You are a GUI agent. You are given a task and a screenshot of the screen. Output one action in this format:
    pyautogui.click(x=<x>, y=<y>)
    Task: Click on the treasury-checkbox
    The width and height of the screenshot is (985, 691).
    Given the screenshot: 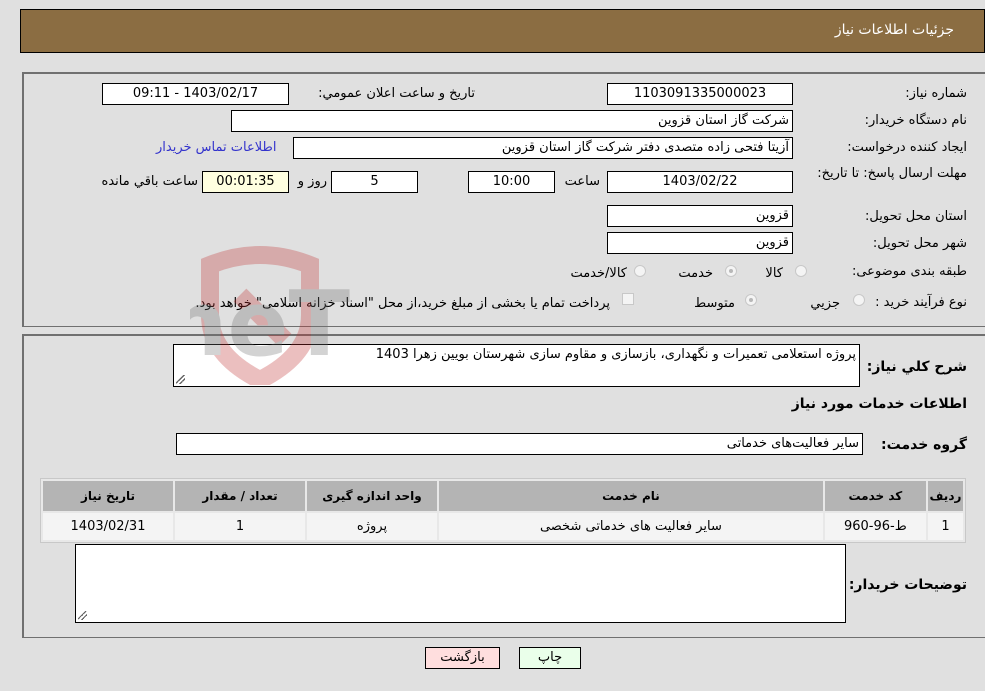 What is the action you would take?
    pyautogui.click(x=628, y=299)
    